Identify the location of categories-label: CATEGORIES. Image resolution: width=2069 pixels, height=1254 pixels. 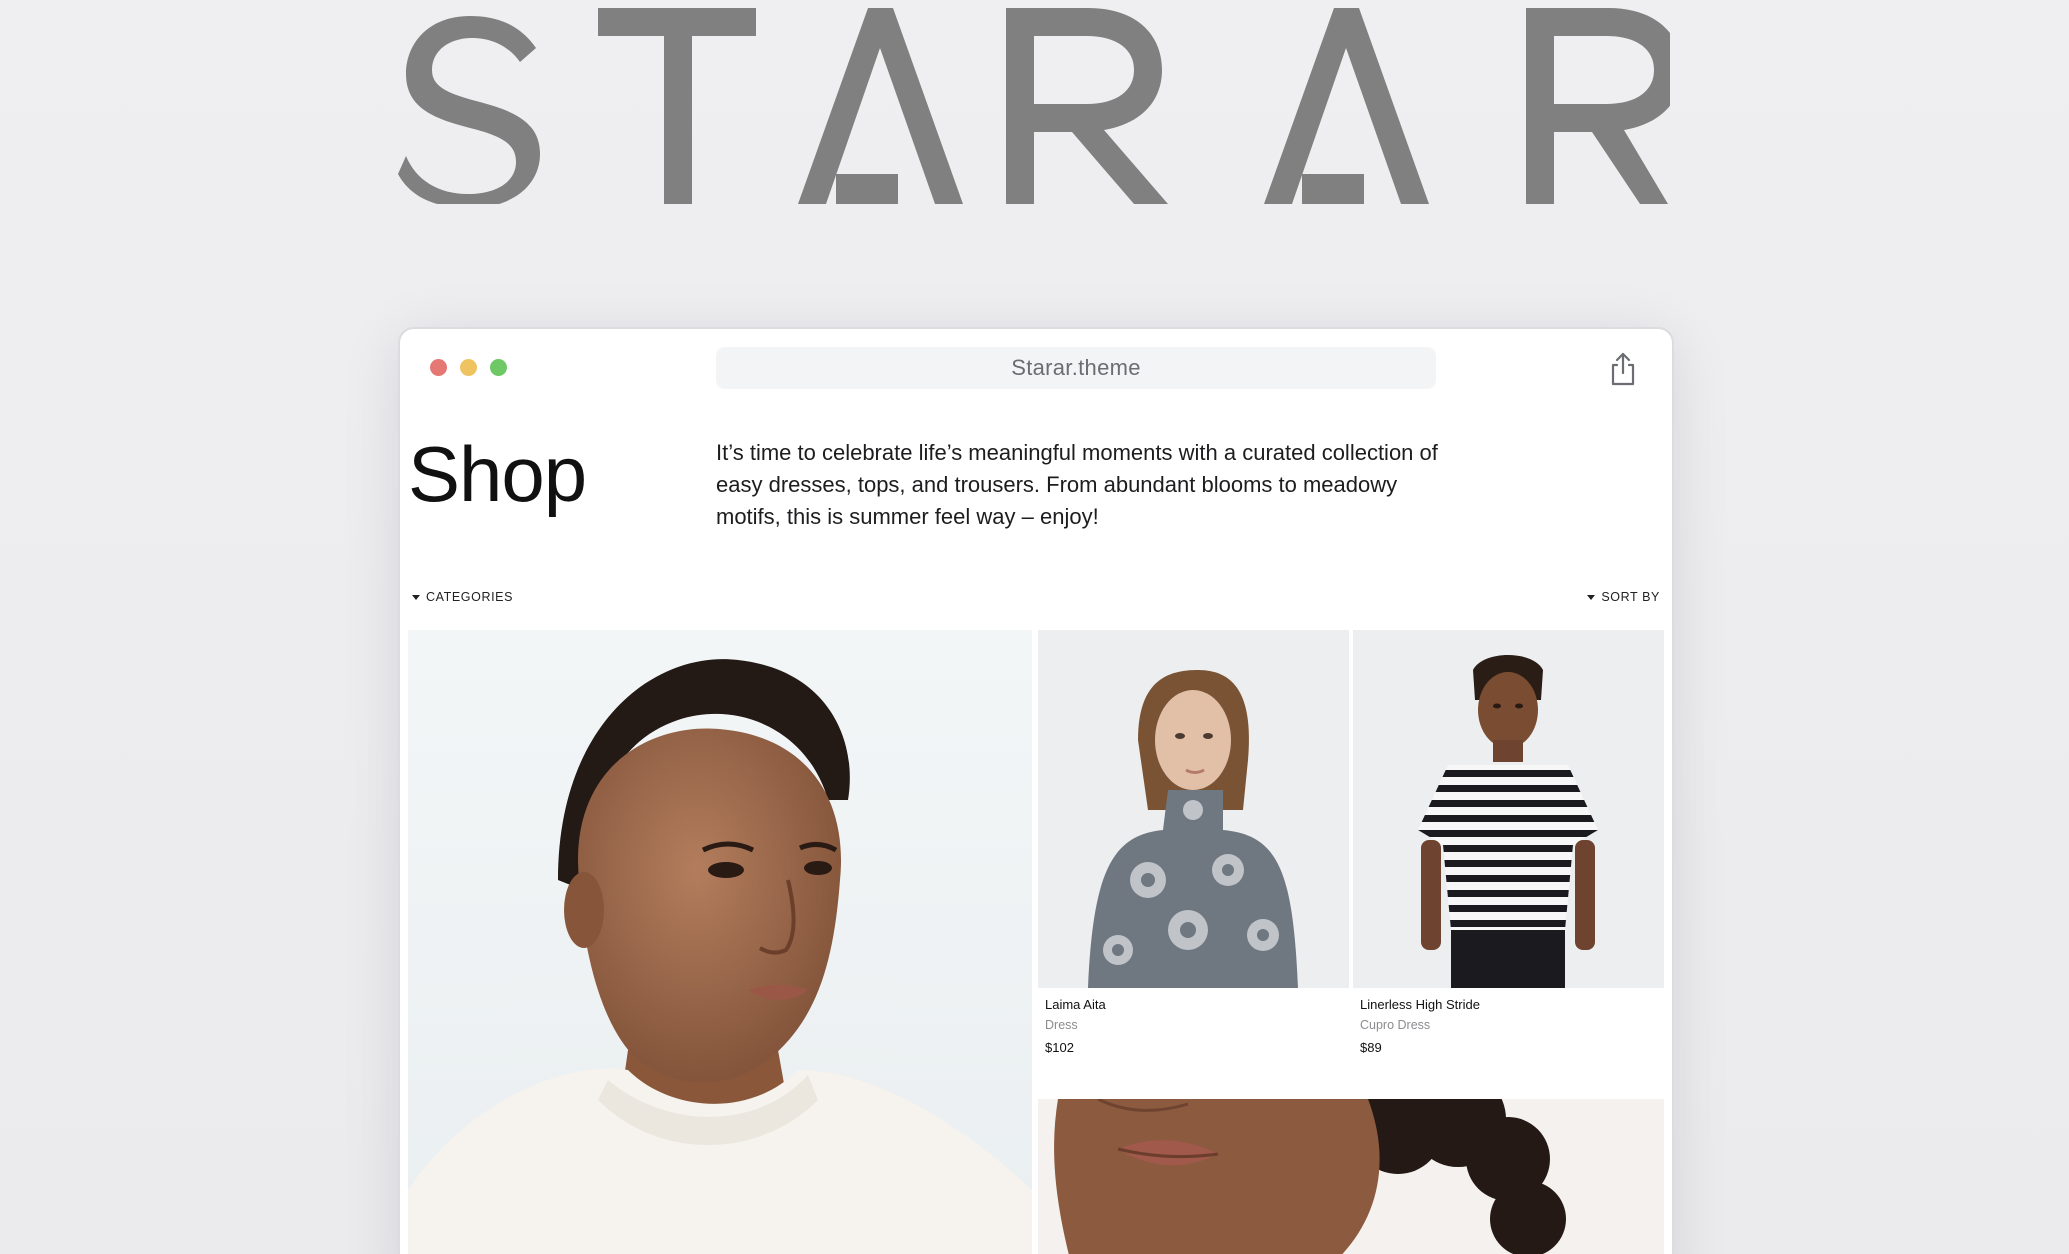
(470, 597).